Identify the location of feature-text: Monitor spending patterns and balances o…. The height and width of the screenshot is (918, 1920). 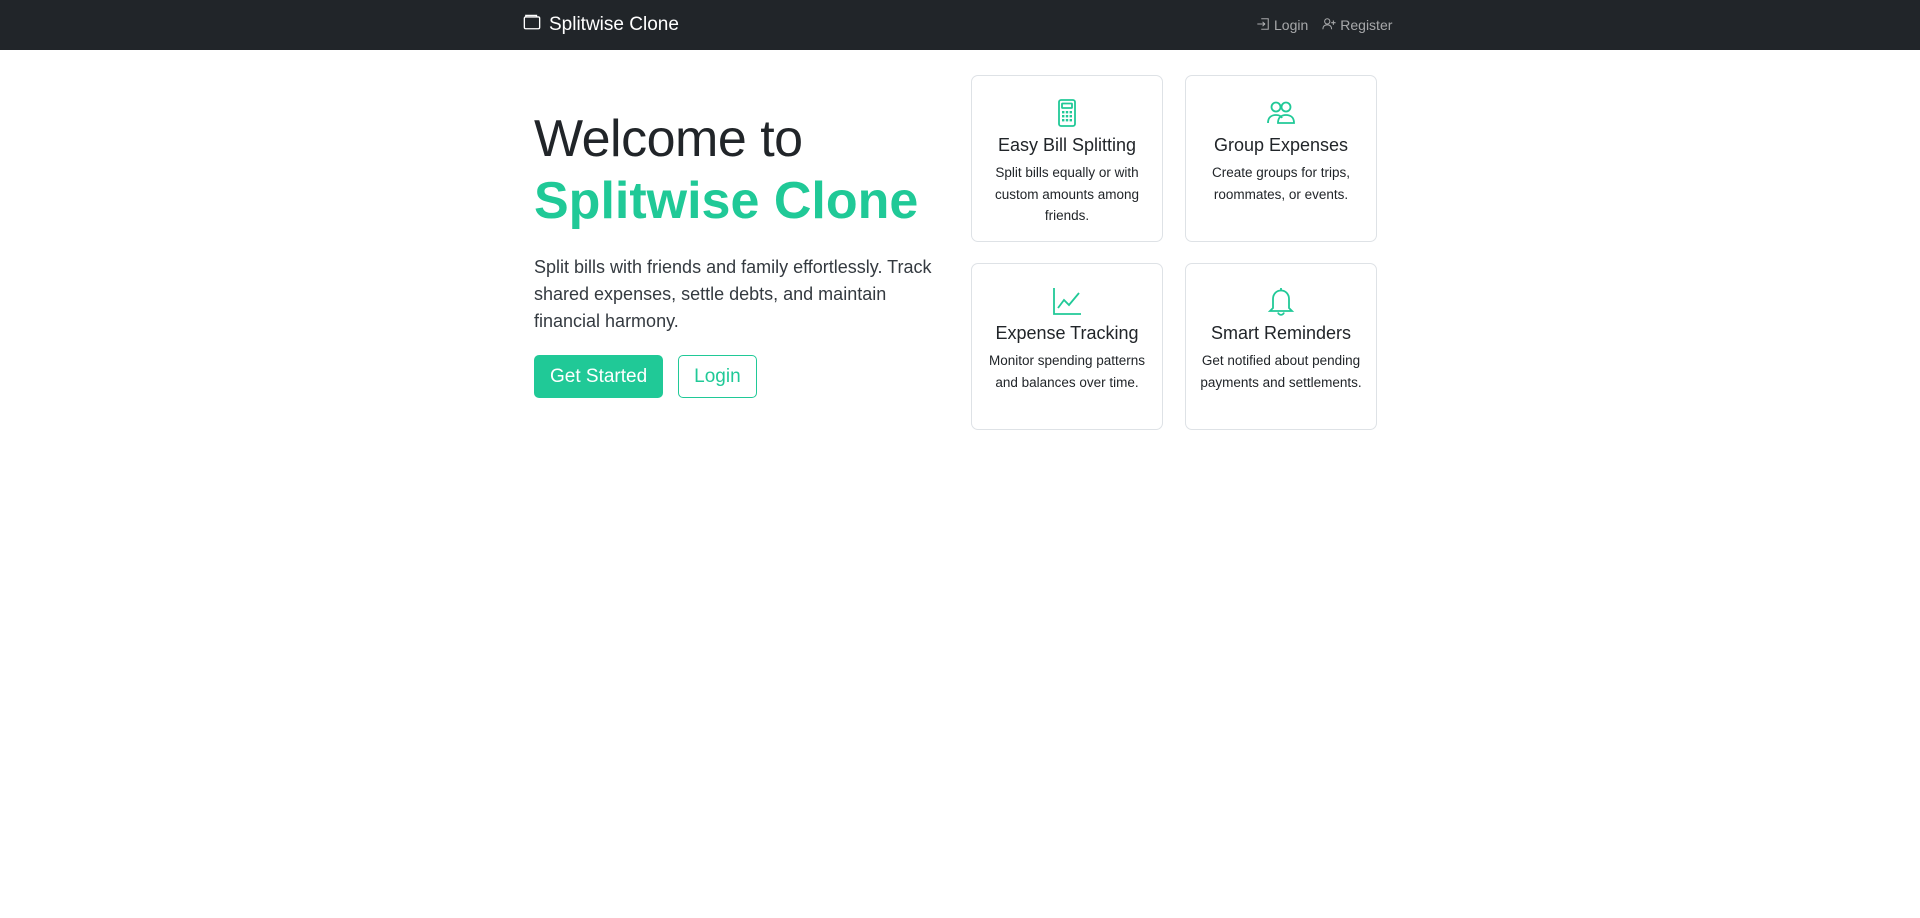
(1067, 371).